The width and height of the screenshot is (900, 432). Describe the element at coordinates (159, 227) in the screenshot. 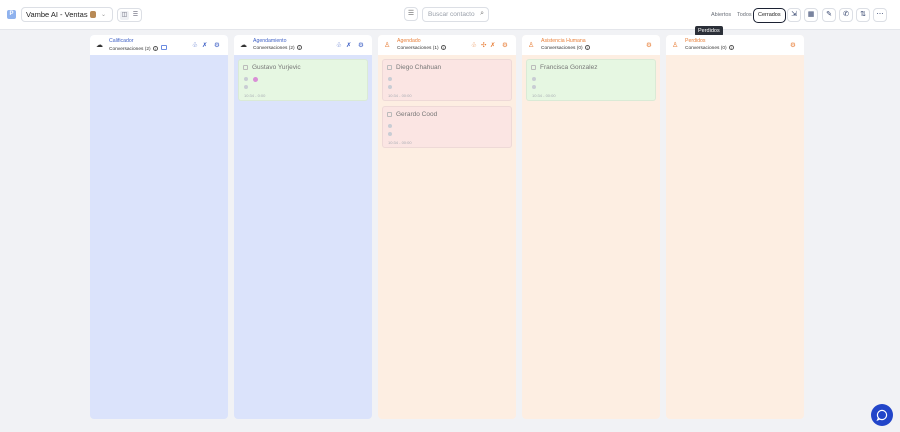

I see `column-calificador: ☁ Calificador Conversaciones (2) i ♧ ✗ ⚙` at that location.